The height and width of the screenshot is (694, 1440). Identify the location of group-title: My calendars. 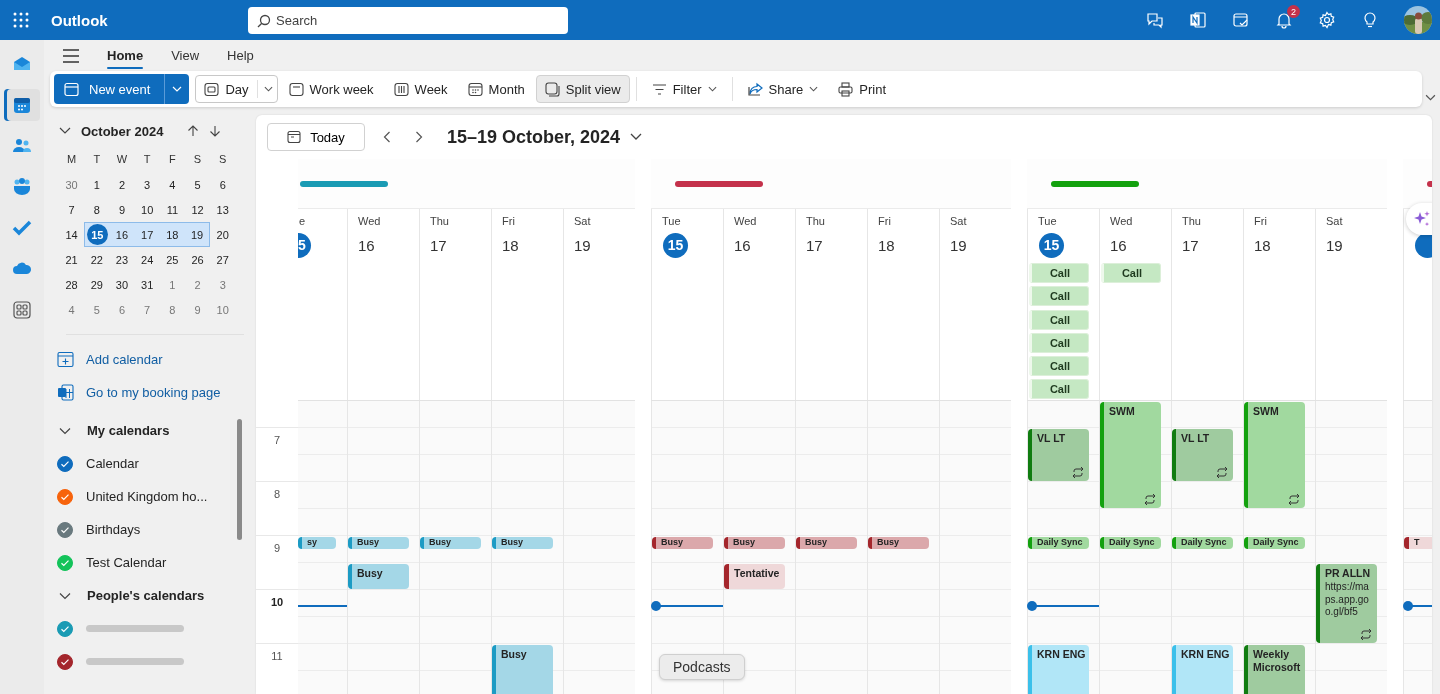
(128, 430).